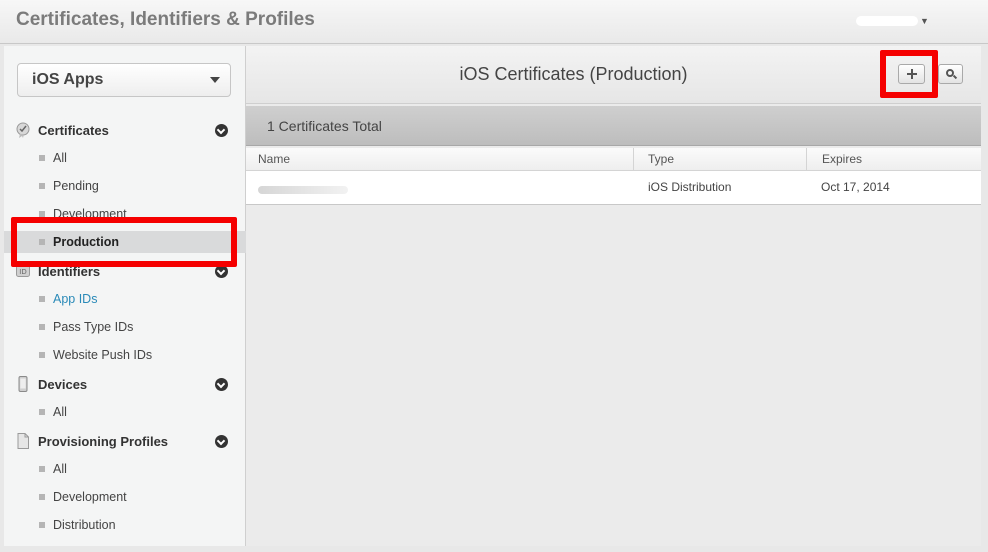 The width and height of the screenshot is (988, 552). Describe the element at coordinates (125, 299) in the screenshot. I see `sidebar-item-app-ids: App IDs` at that location.